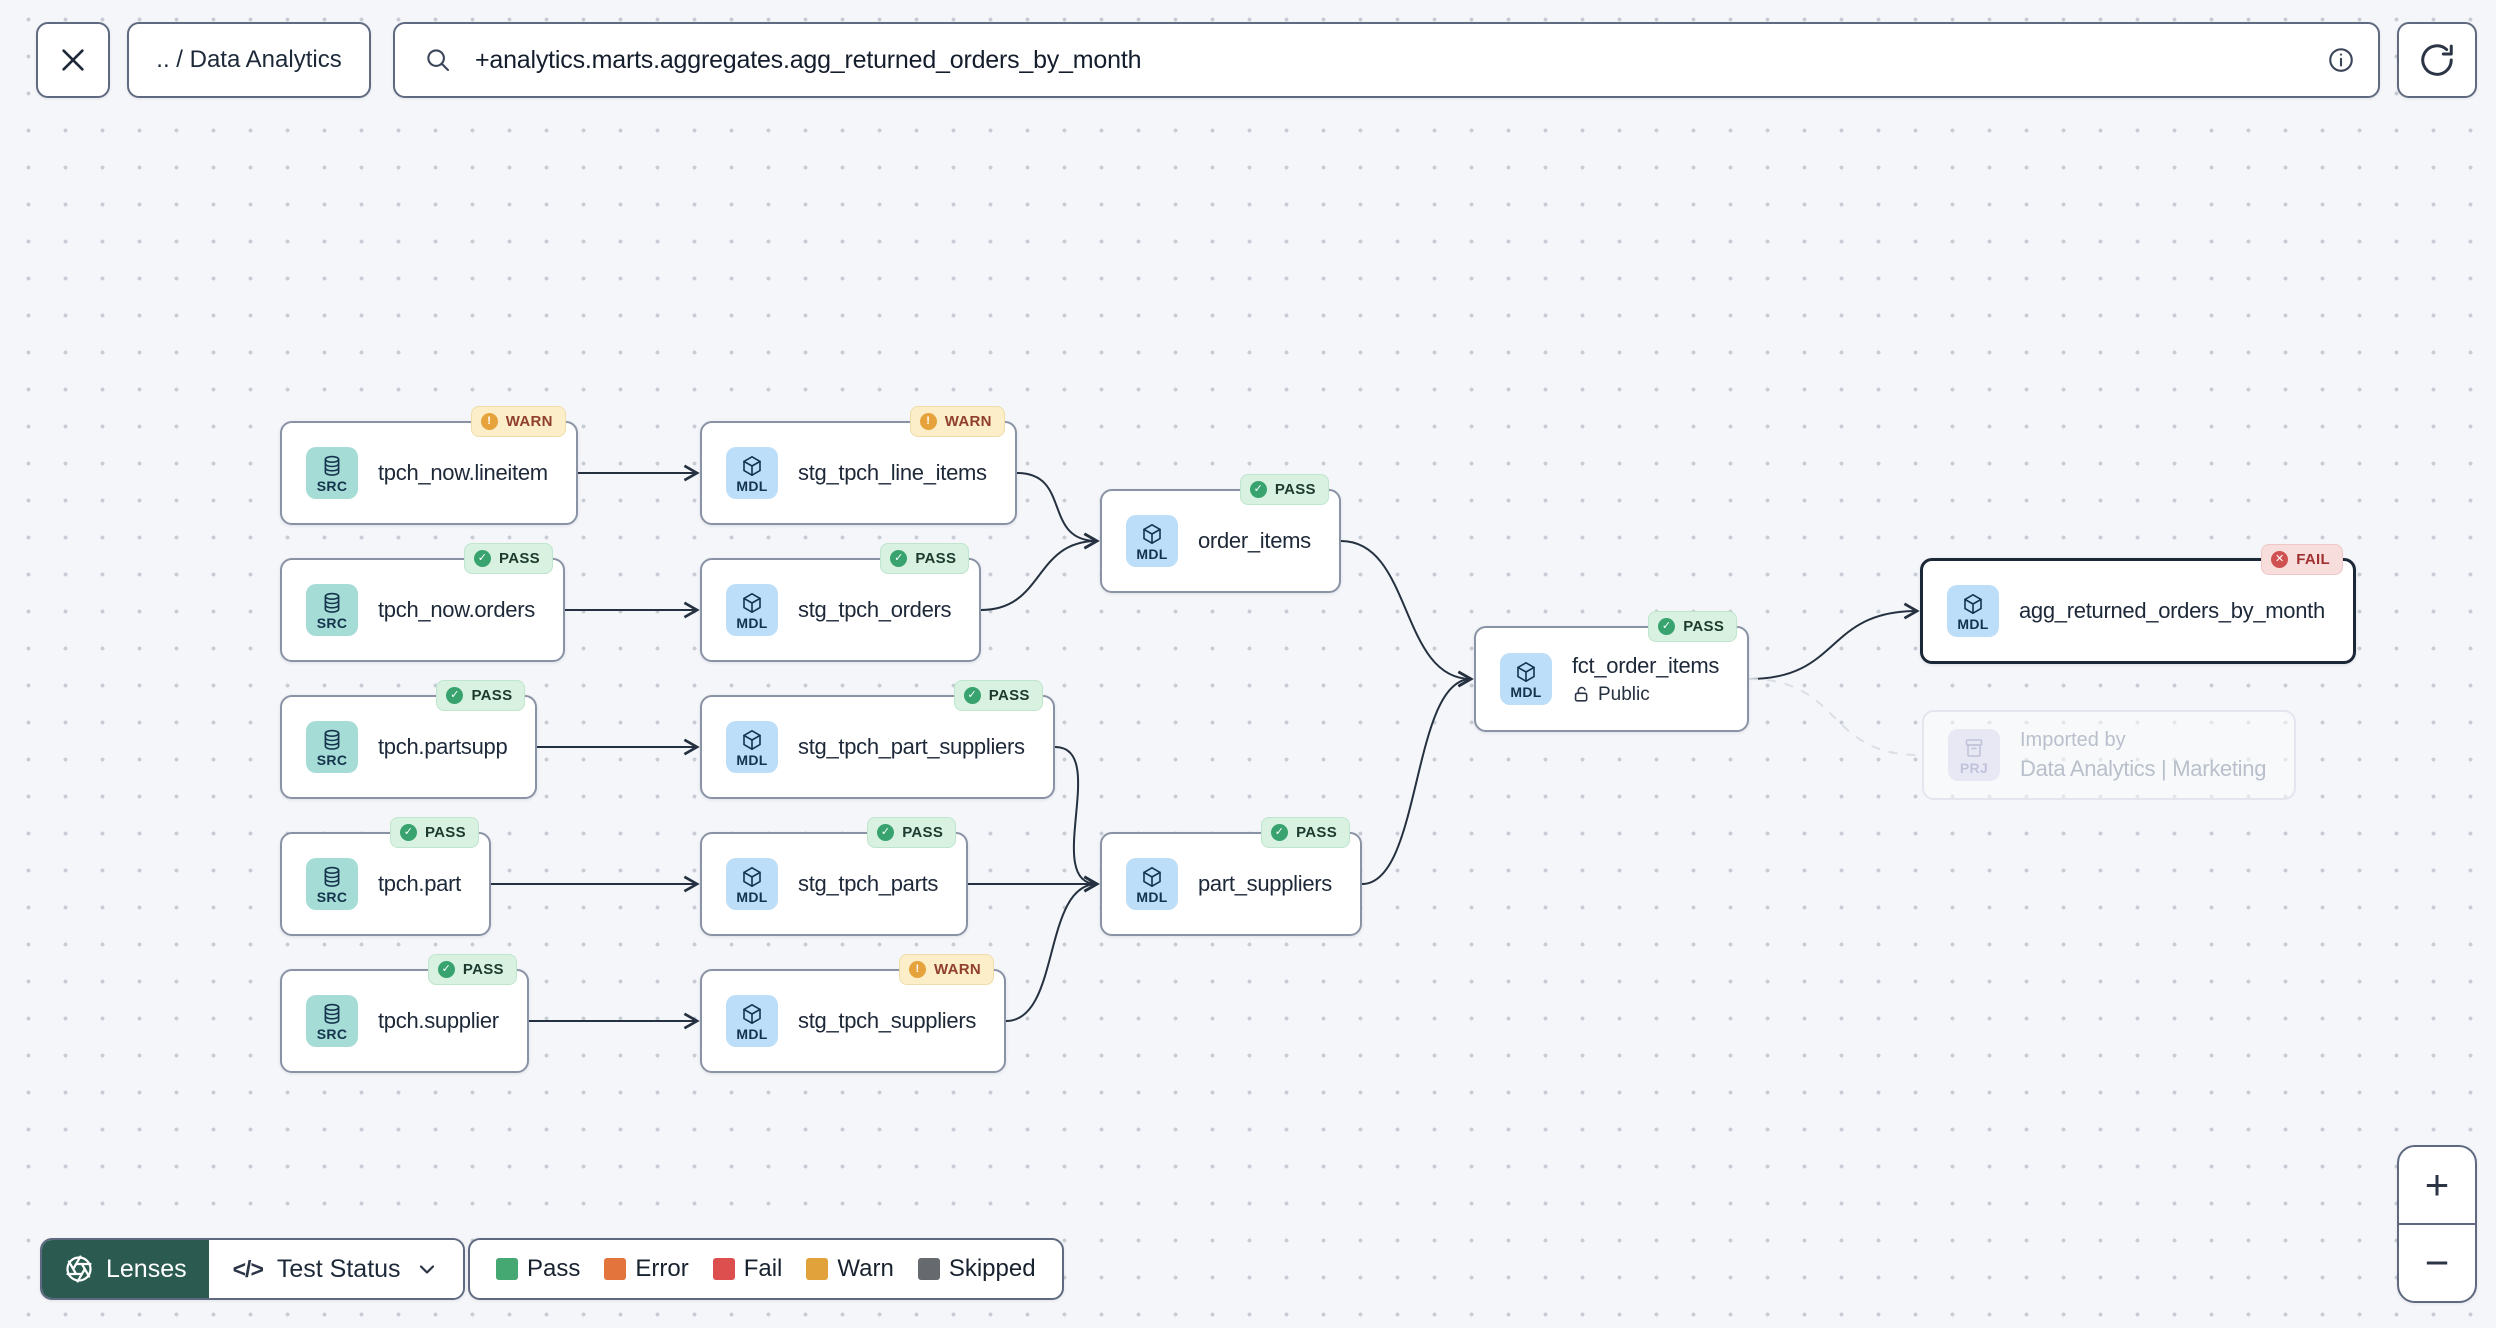 The image size is (2496, 1328). What do you see at coordinates (662, 1268) in the screenshot?
I see `legend-label: Error` at bounding box center [662, 1268].